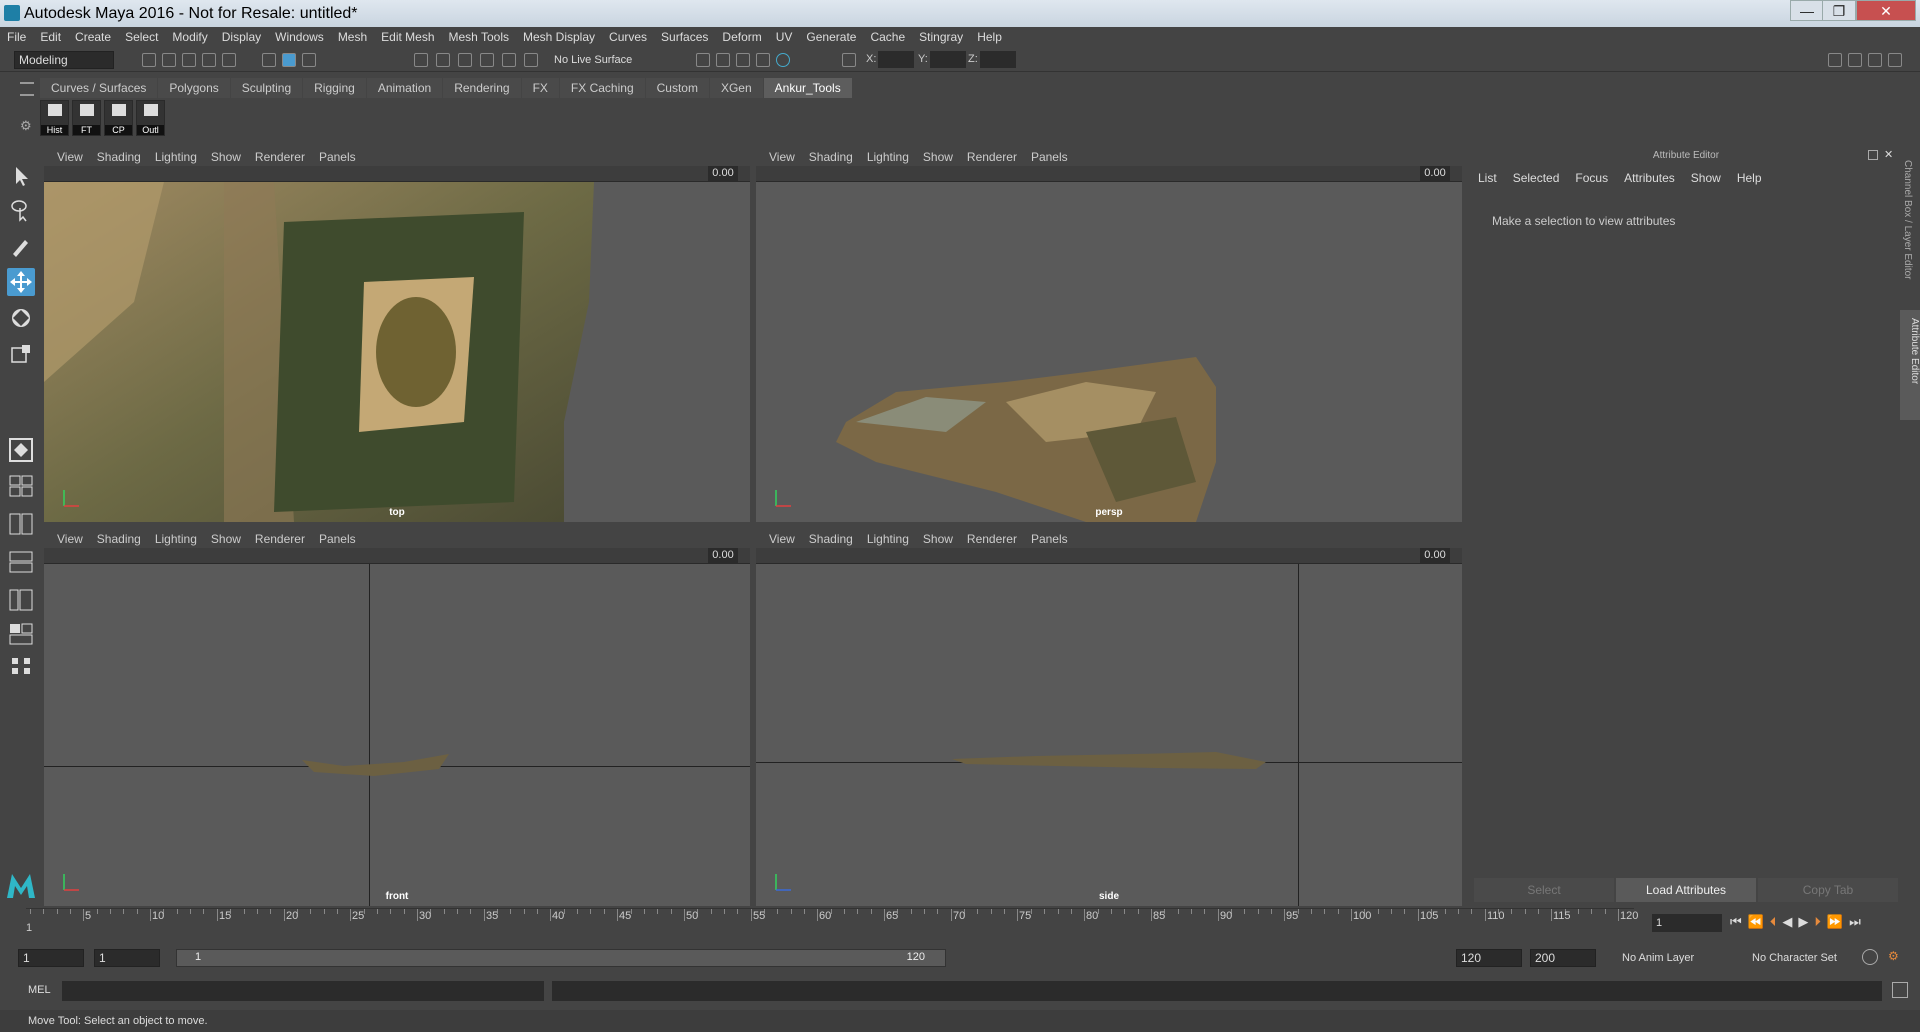 Image resolution: width=1920 pixels, height=1032 pixels. Describe the element at coordinates (1536, 178) in the screenshot. I see `attr-menu-selected: Selected` at that location.